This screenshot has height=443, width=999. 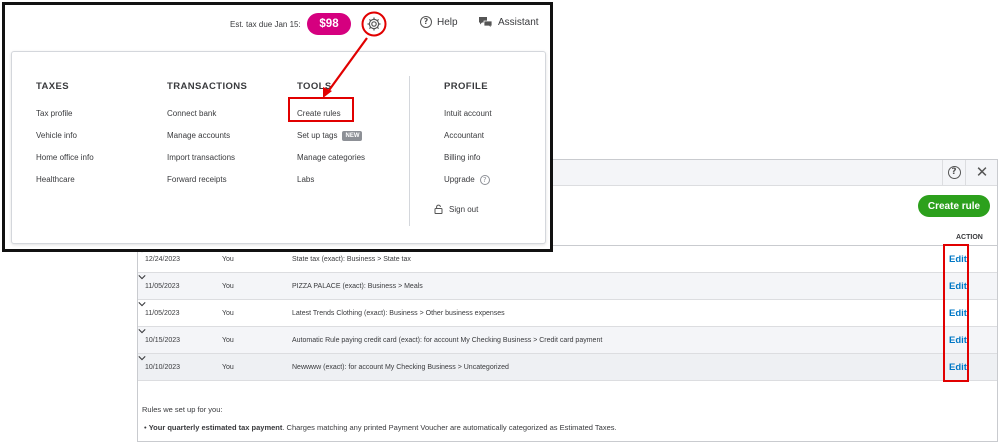 What do you see at coordinates (321, 109) in the screenshot?
I see `create-rules-highlight` at bounding box center [321, 109].